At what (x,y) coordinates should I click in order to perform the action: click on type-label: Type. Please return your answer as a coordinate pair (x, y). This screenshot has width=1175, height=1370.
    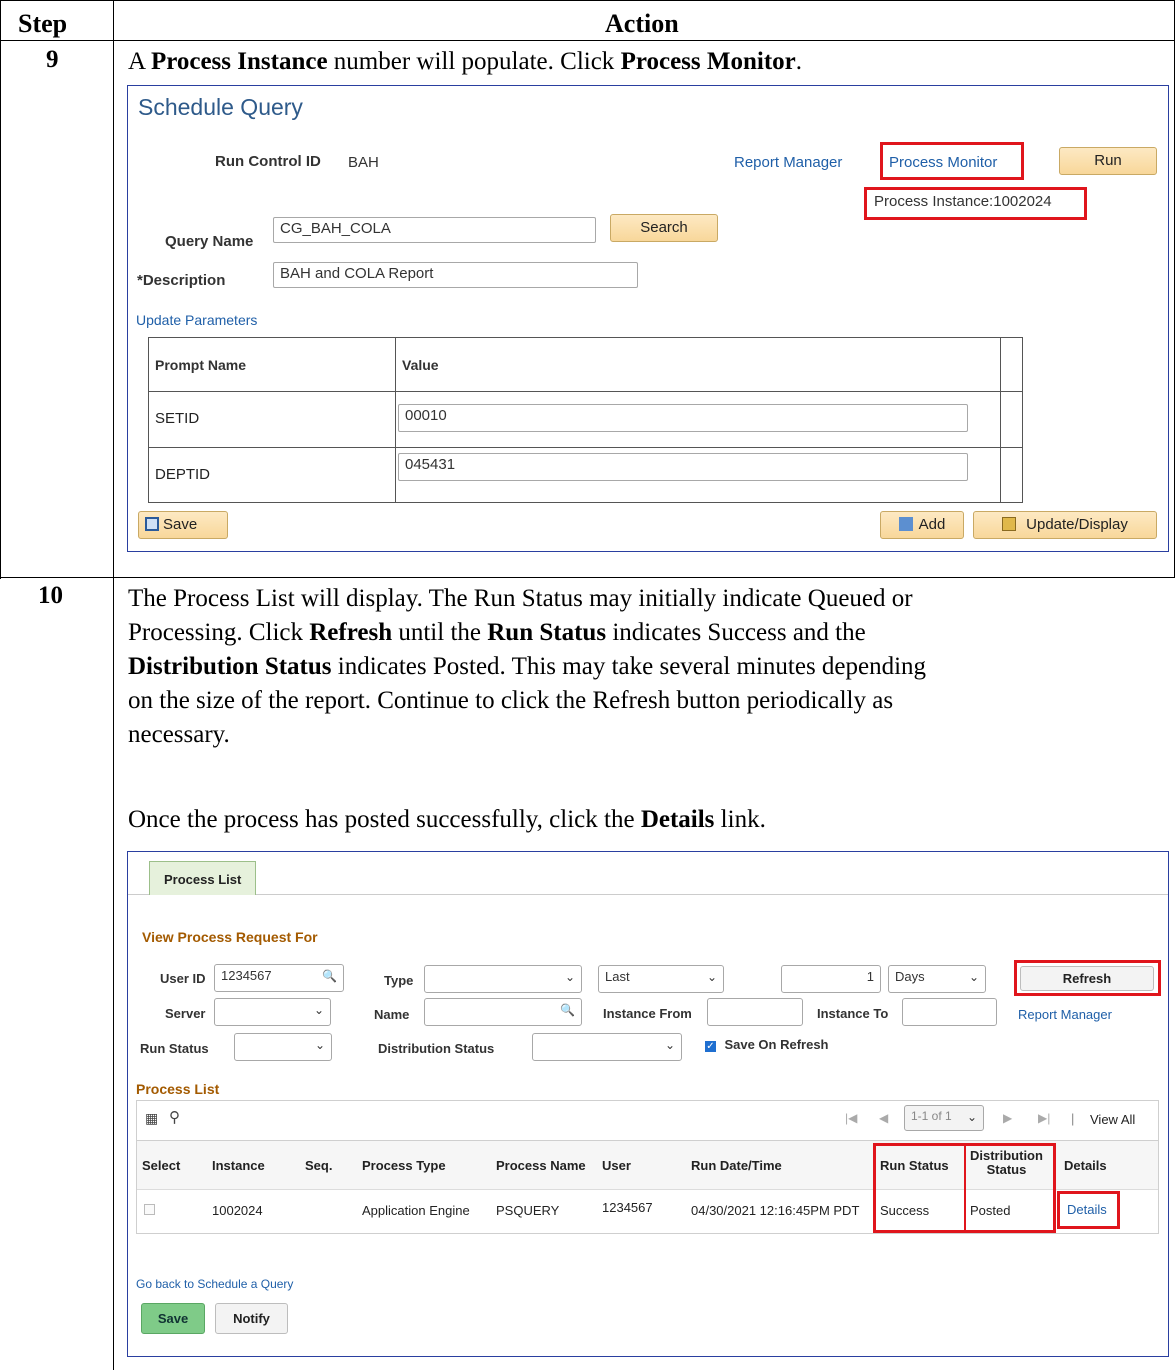
    Looking at the image, I should click on (399, 980).